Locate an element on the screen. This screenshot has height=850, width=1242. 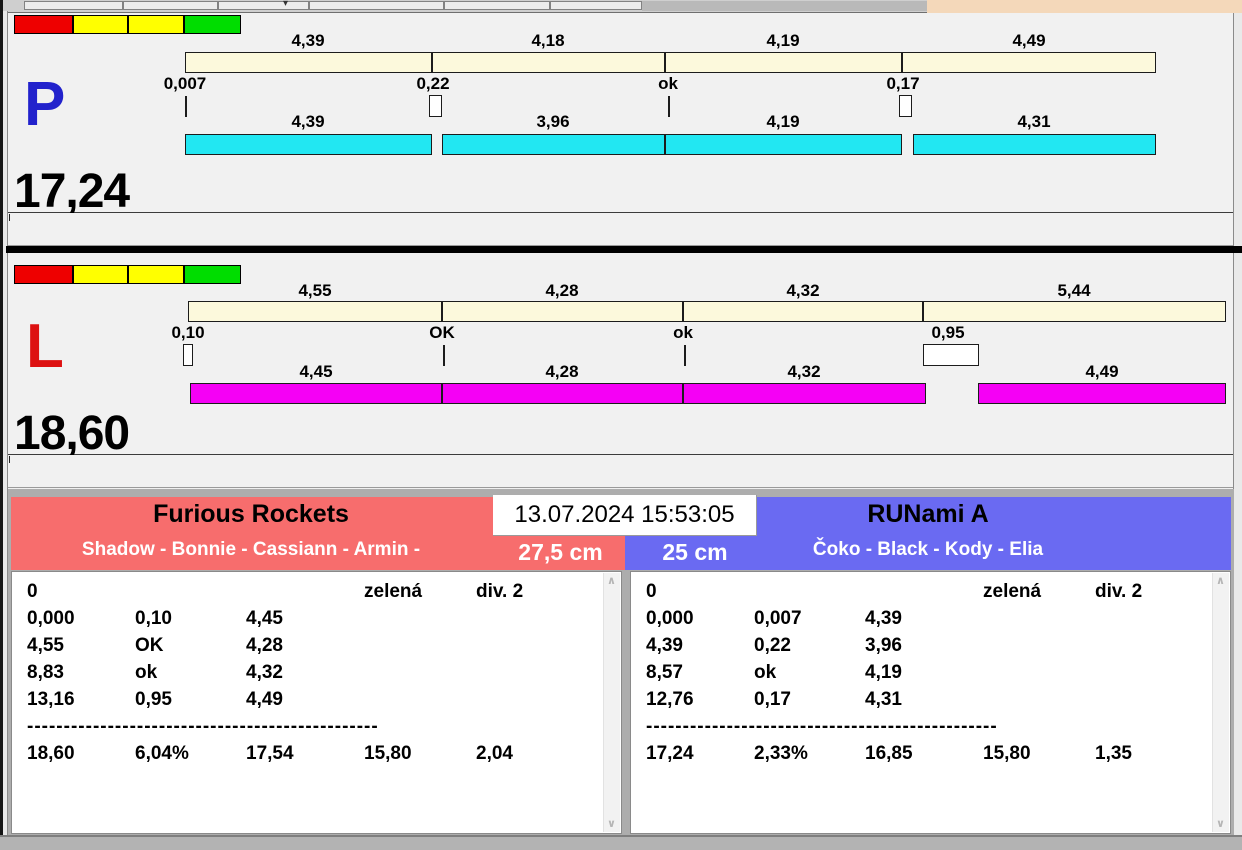
lane-l-exchange-label: 0,10 is located at coordinates (188, 332).